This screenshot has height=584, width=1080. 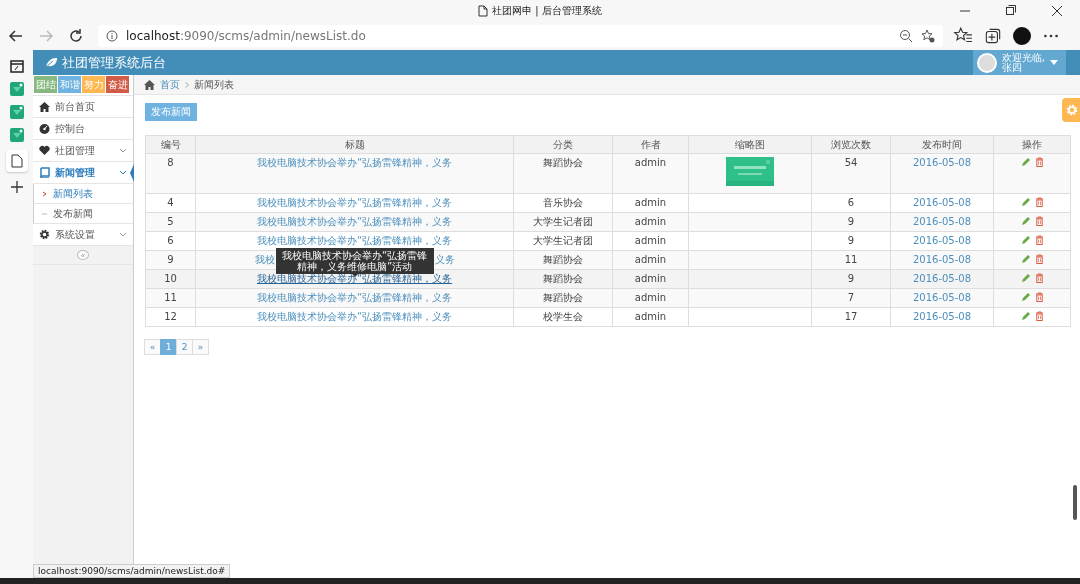 What do you see at coordinates (1072, 110) in the screenshot?
I see `settings-icon` at bounding box center [1072, 110].